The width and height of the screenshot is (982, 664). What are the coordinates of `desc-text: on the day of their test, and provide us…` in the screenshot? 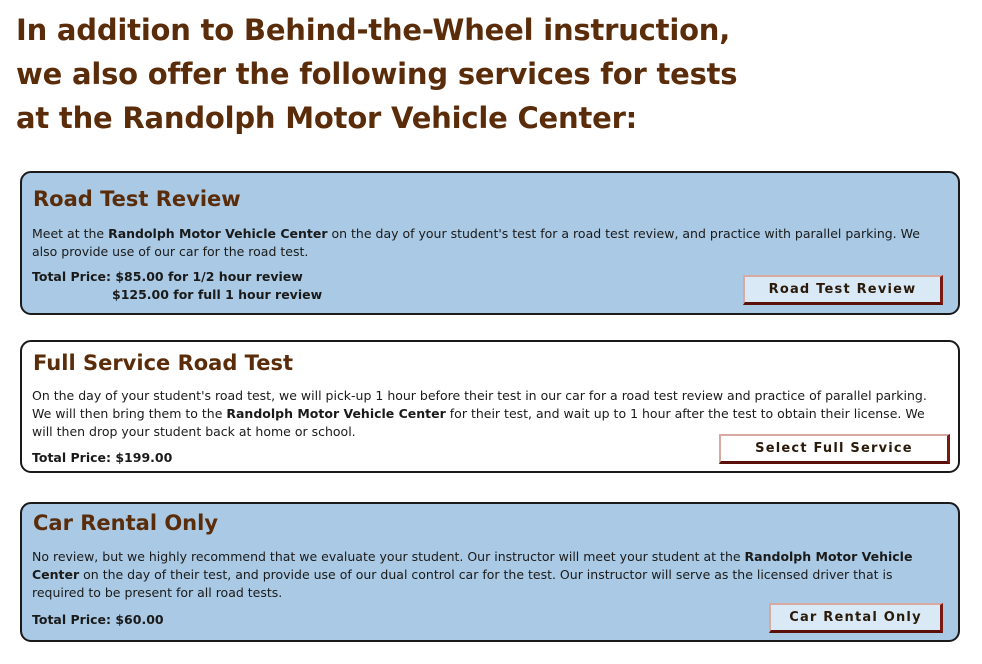 It's located at (462, 583).